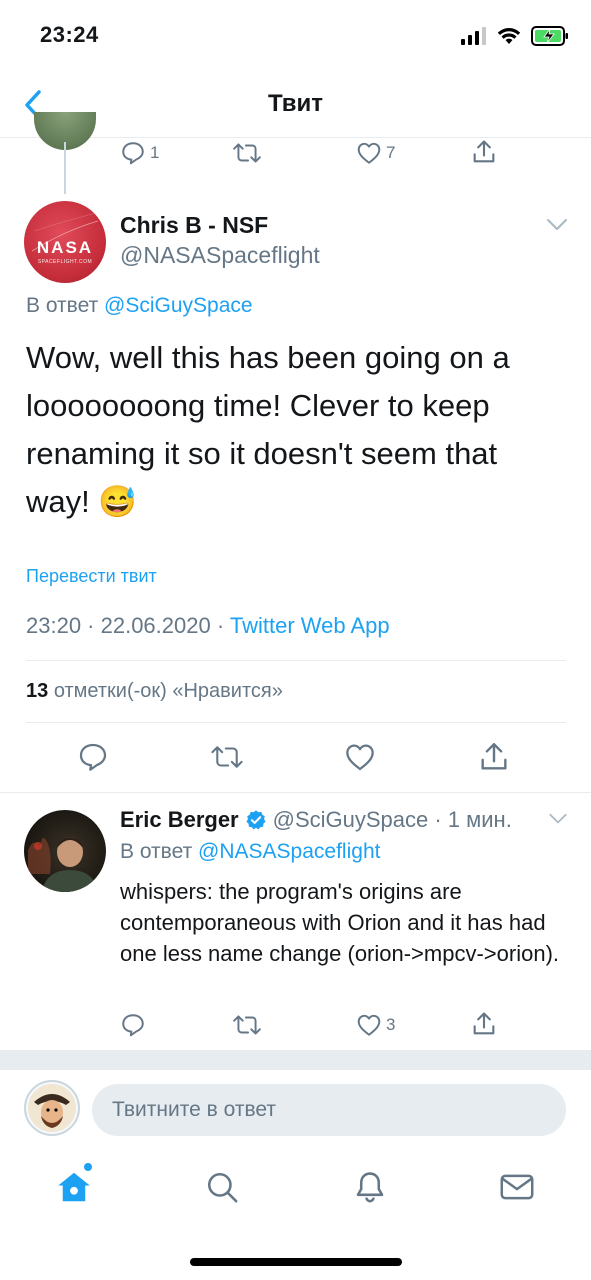 This screenshot has height=1280, width=591. Describe the element at coordinates (391, 1024) in the screenshot. I see `reply-like-count: 3` at that location.